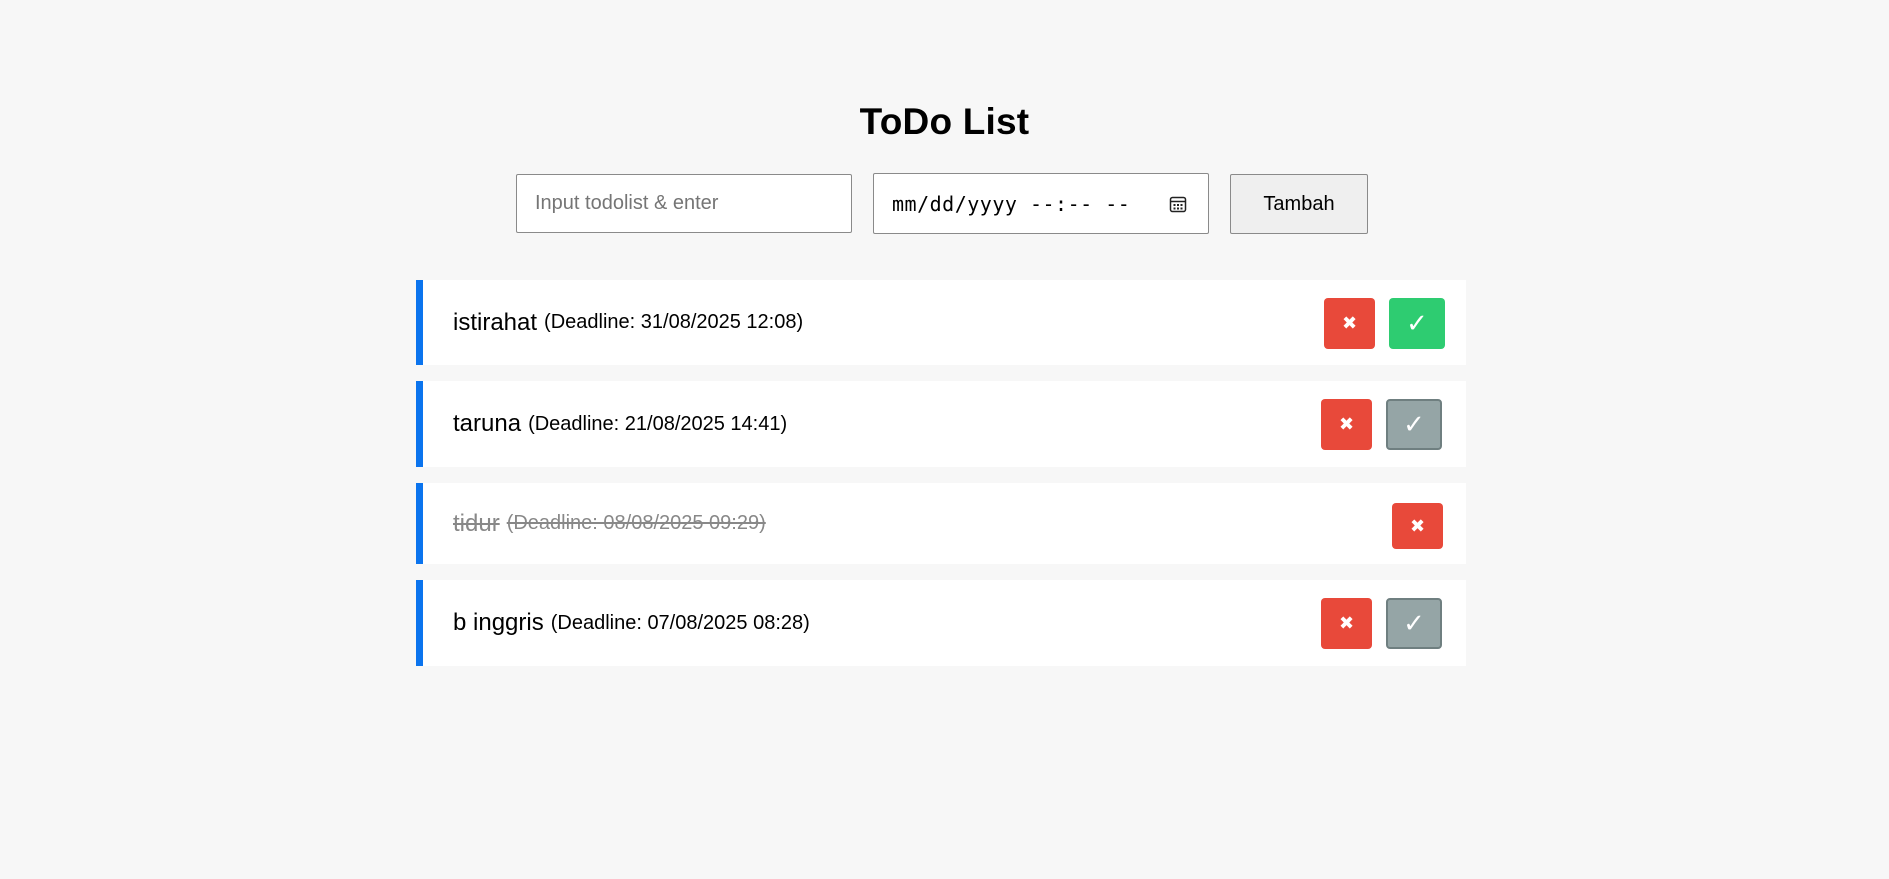 The image size is (1889, 879). Describe the element at coordinates (1299, 204) in the screenshot. I see `add-button: Tambah` at that location.